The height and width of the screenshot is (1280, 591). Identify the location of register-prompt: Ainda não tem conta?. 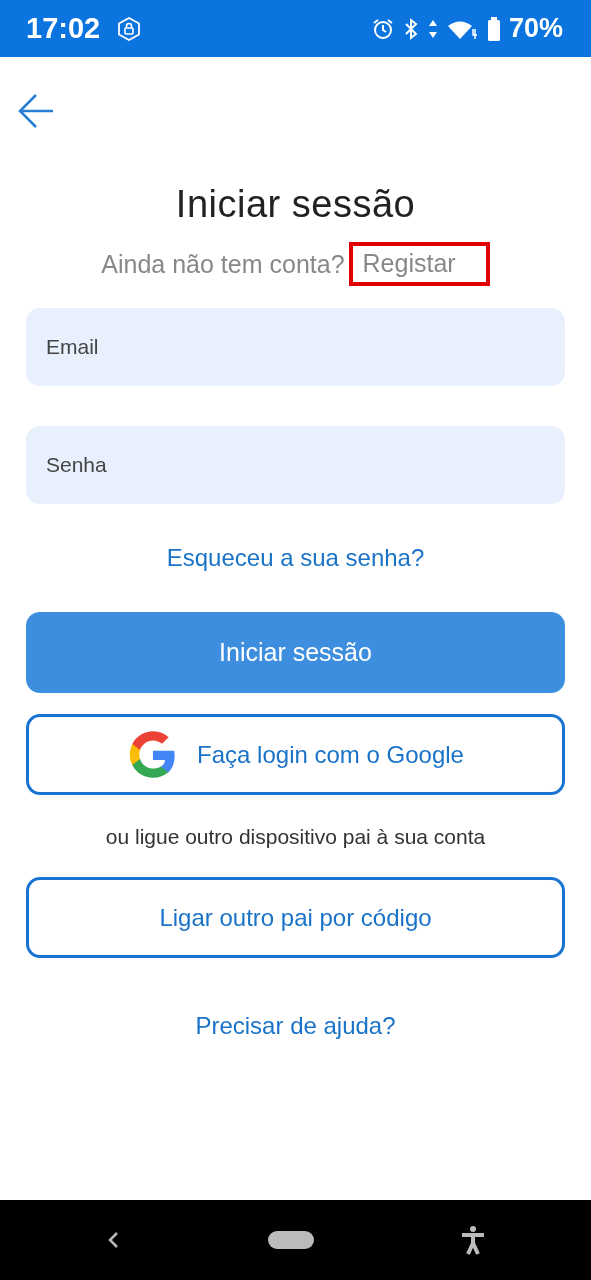
(223, 264).